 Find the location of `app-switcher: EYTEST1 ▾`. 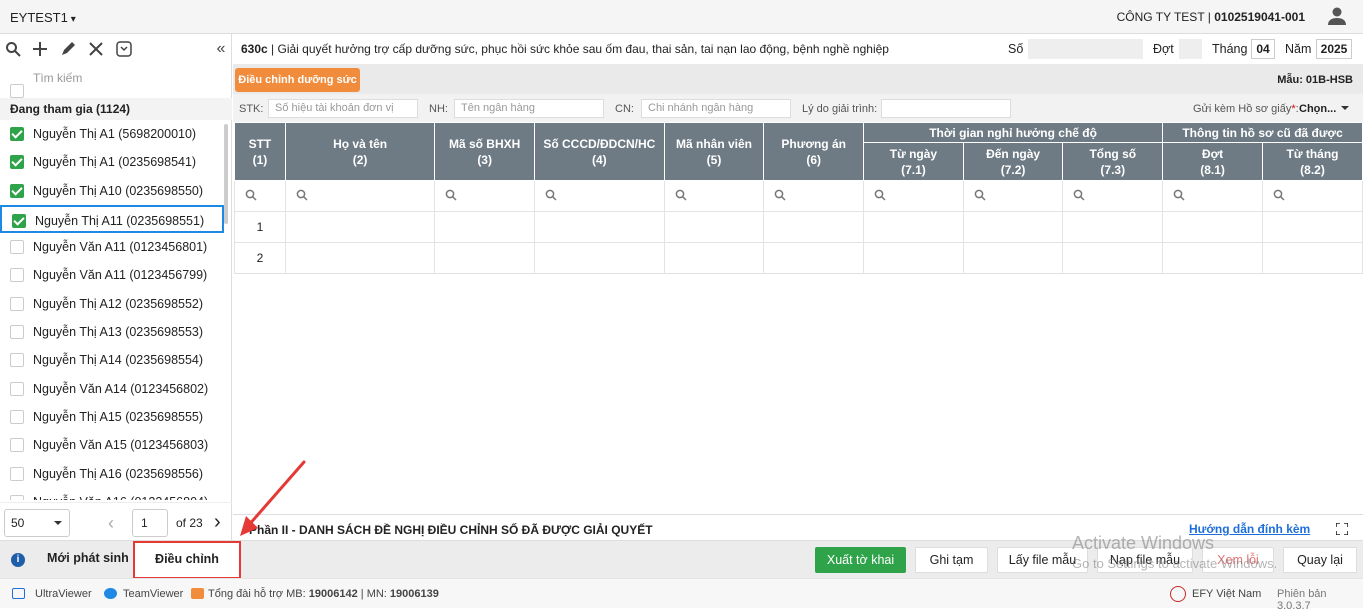

app-switcher: EYTEST1 ▾ is located at coordinates (43, 17).